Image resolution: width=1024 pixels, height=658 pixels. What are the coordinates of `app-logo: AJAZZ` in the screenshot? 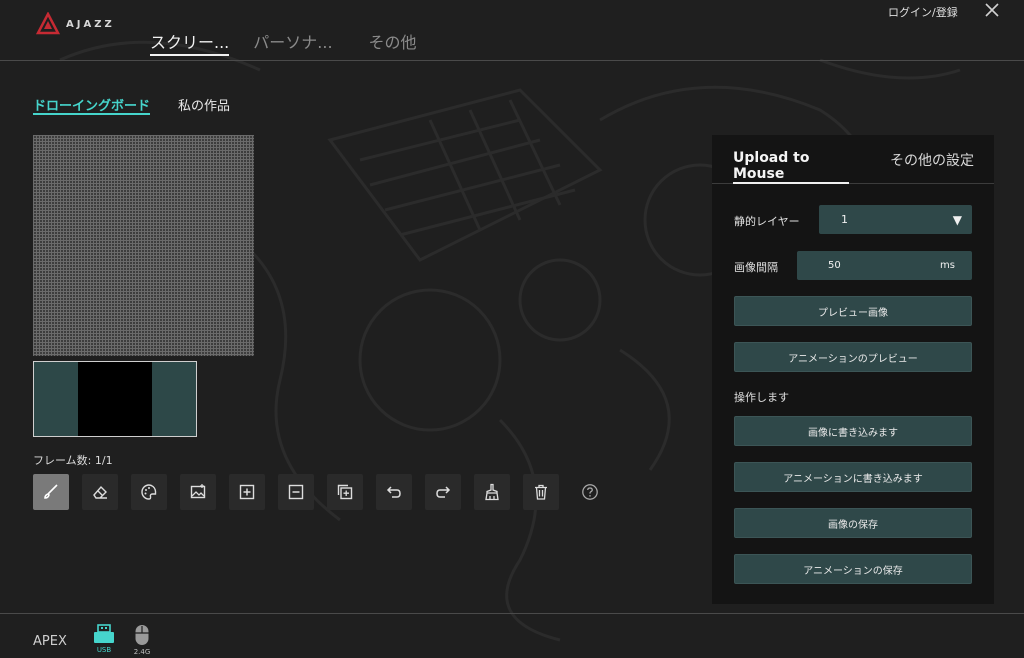 It's located at (75, 24).